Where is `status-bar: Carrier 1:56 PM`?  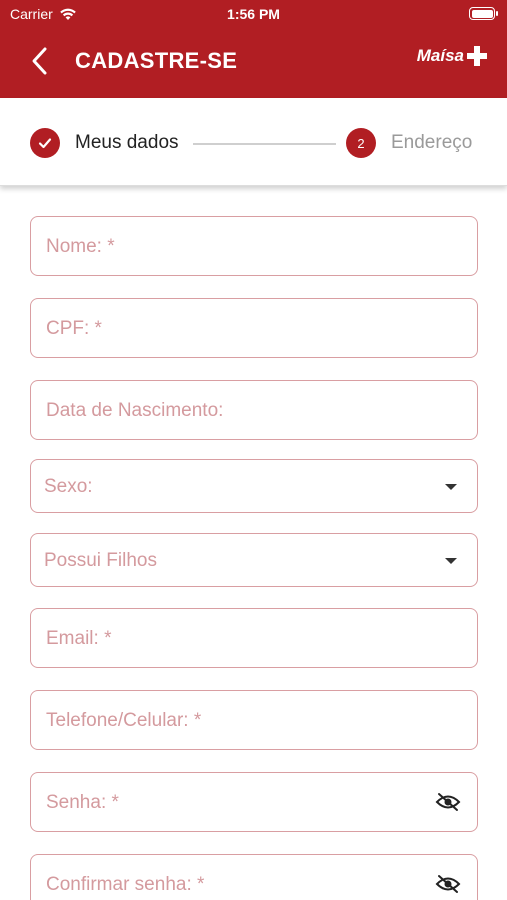
status-bar: Carrier 1:56 PM is located at coordinates (253, 14).